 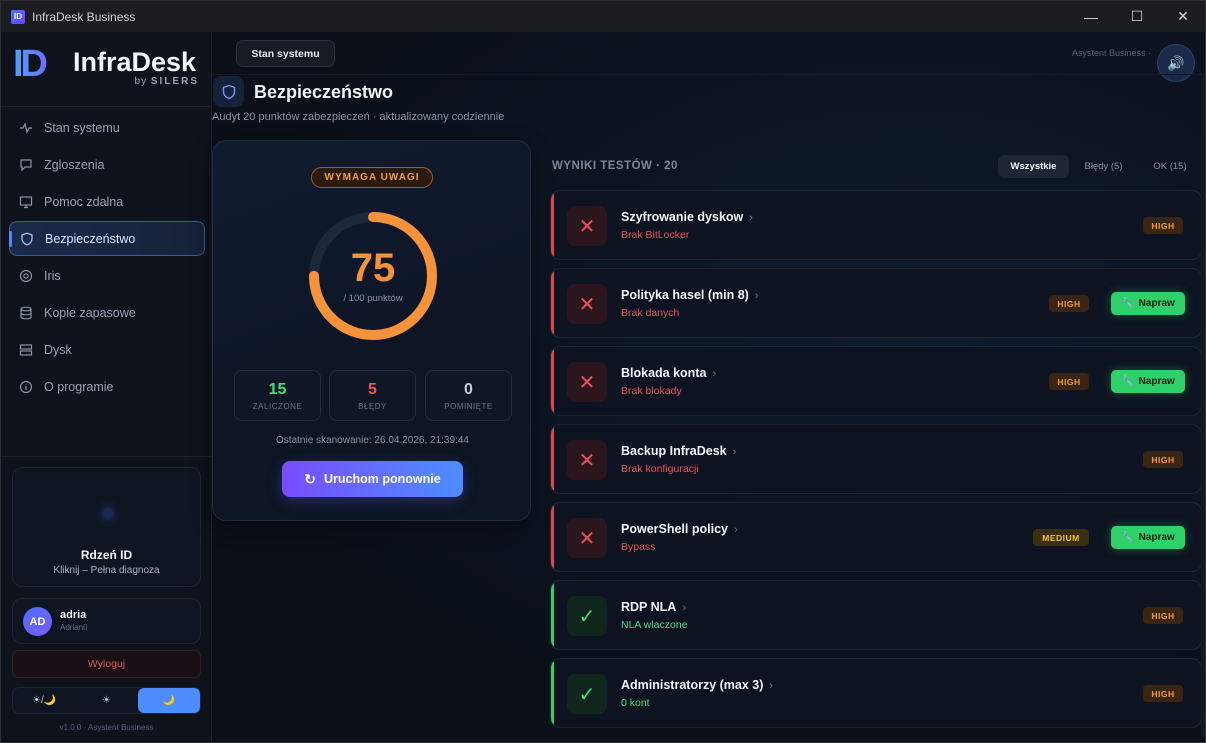 What do you see at coordinates (106, 700) in the screenshot?
I see `theme-light-button: ☀` at bounding box center [106, 700].